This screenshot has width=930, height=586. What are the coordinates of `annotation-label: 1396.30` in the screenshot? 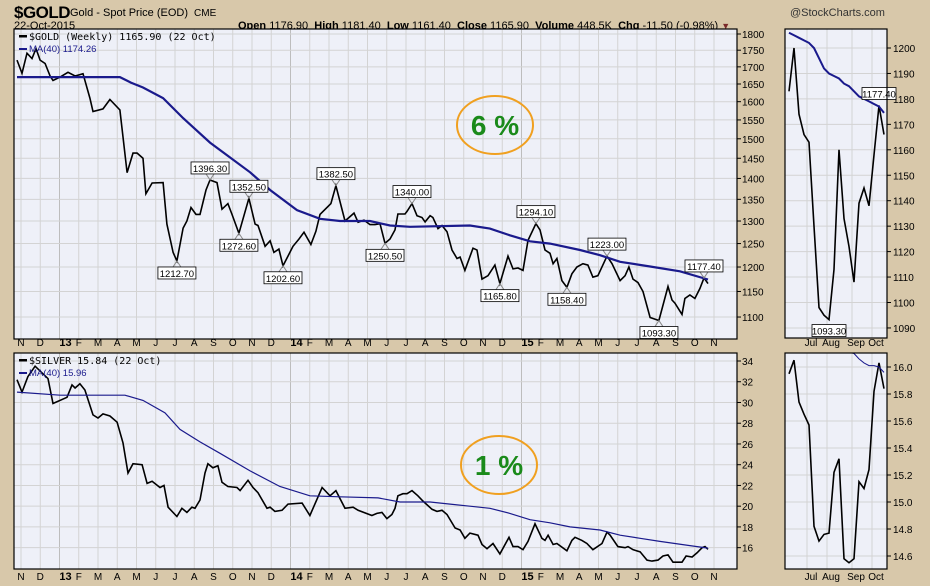 It's located at (210, 169).